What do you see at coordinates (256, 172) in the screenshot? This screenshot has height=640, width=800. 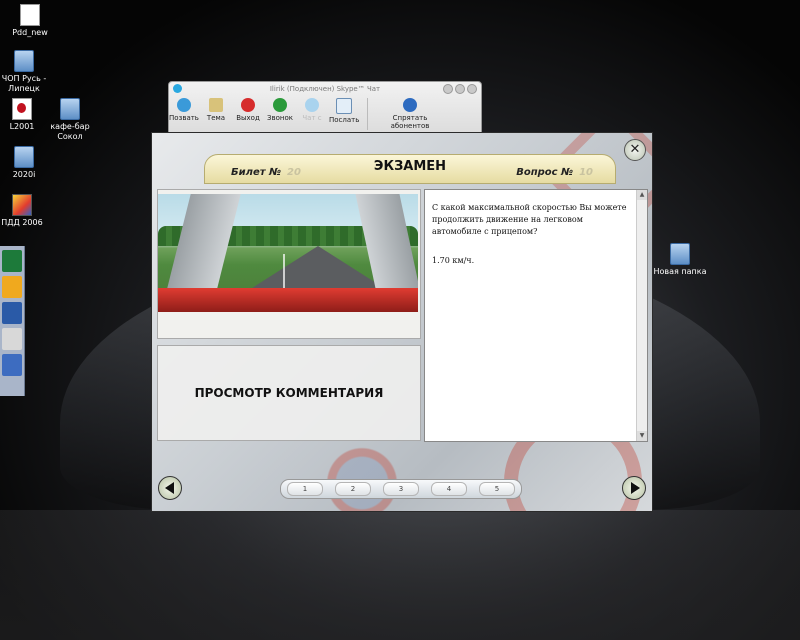 I see `ticket-label: Билет №` at bounding box center [256, 172].